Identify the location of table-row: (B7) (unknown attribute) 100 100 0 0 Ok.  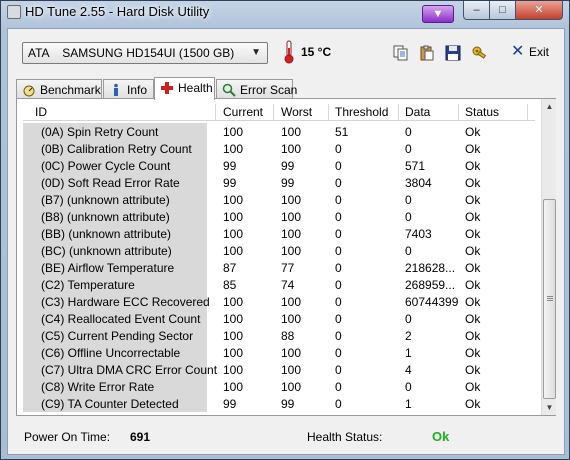
(279, 199).